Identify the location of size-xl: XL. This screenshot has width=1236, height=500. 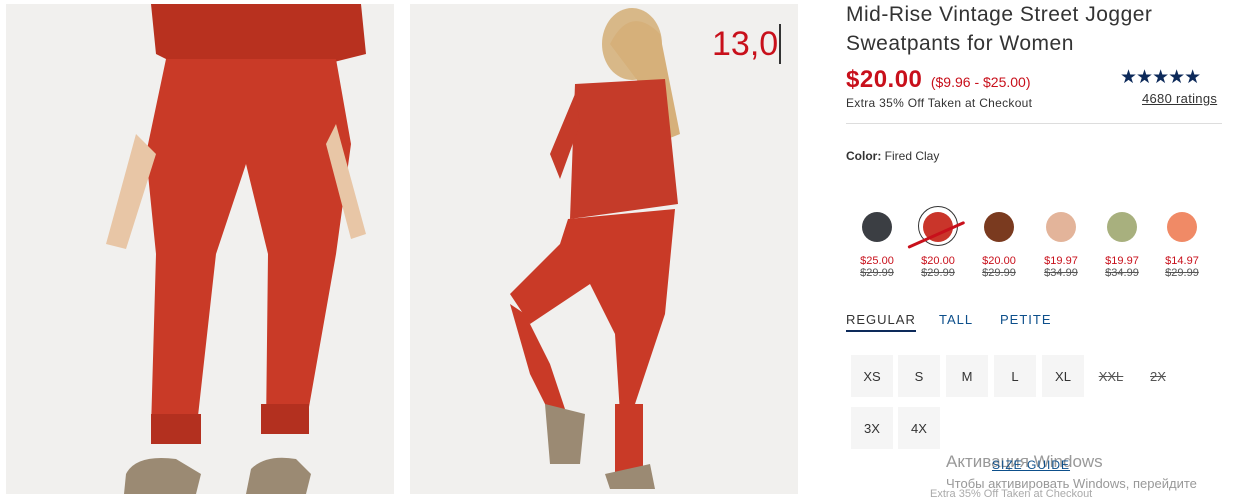
(1063, 376).